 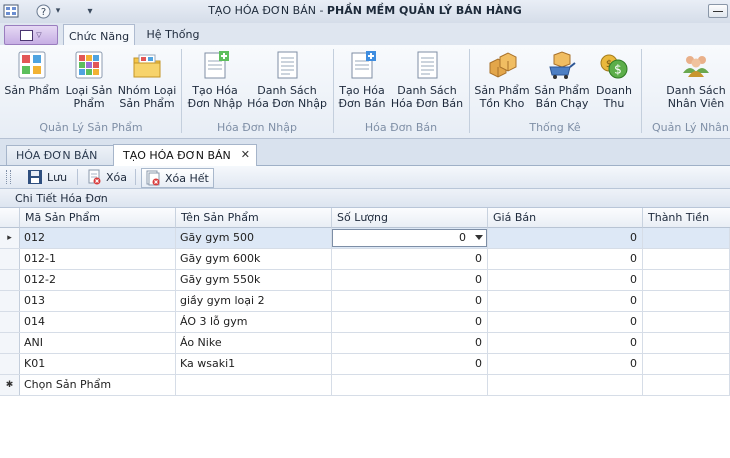 What do you see at coordinates (479, 237) in the screenshot?
I see `chevron-down-icon` at bounding box center [479, 237].